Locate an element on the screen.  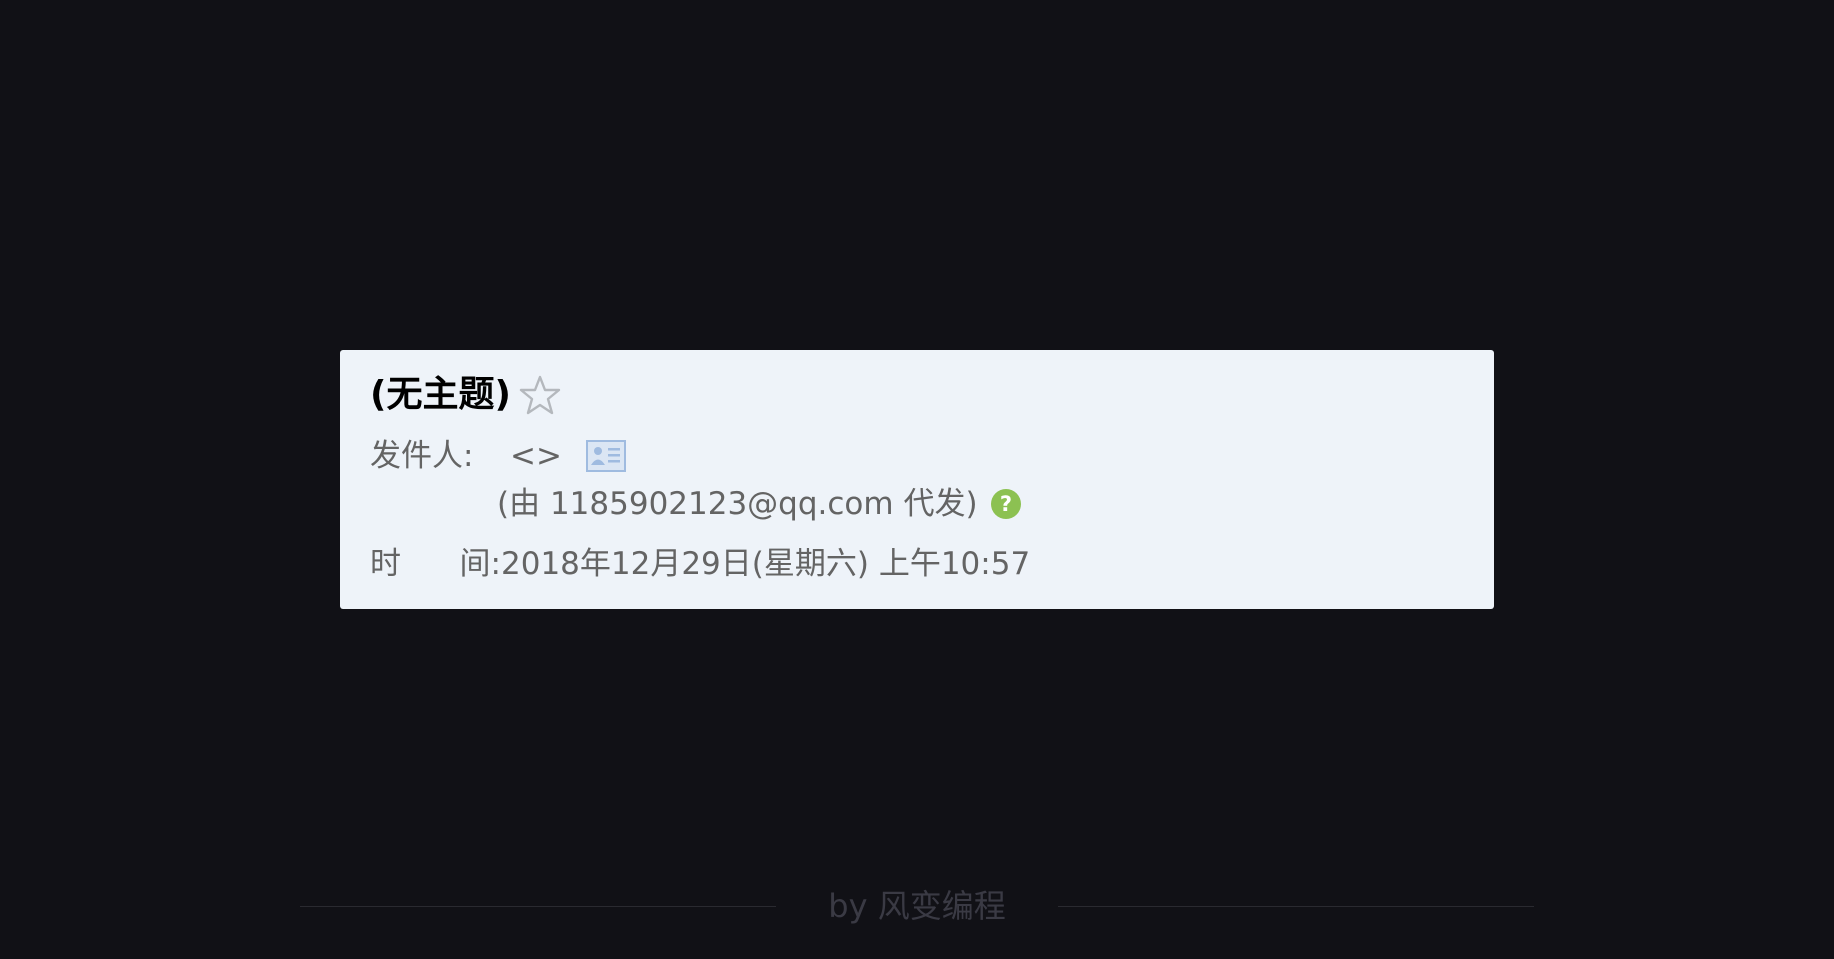
sender-address: <> is located at coordinates (536, 456).